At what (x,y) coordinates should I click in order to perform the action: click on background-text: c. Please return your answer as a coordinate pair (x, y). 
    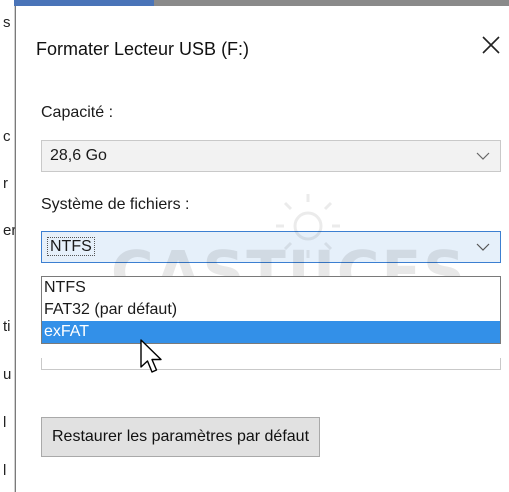
    Looking at the image, I should click on (7, 136).